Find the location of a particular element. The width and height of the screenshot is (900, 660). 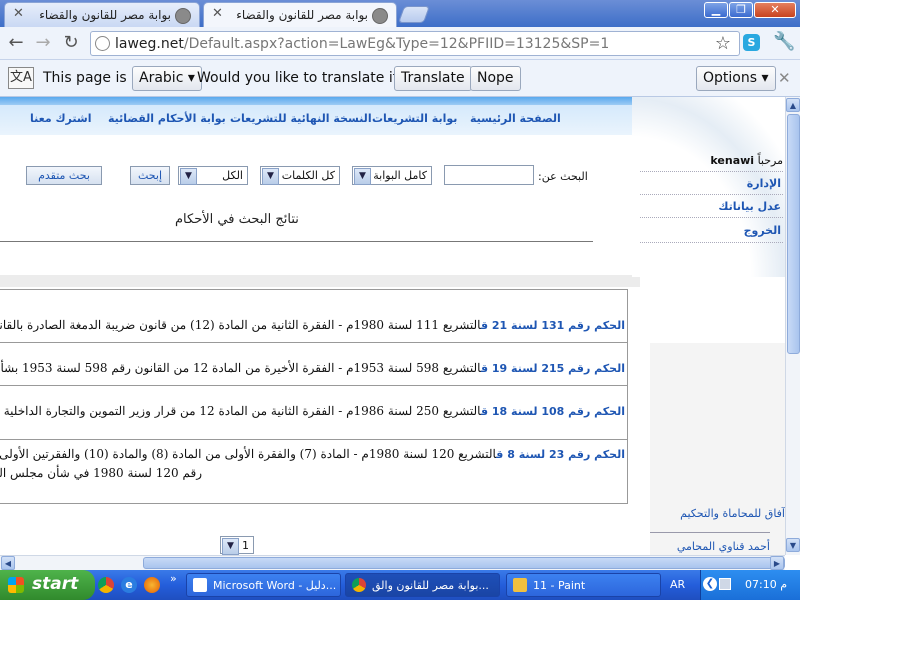

expand-quicklaunch-icon: » is located at coordinates (173, 578).